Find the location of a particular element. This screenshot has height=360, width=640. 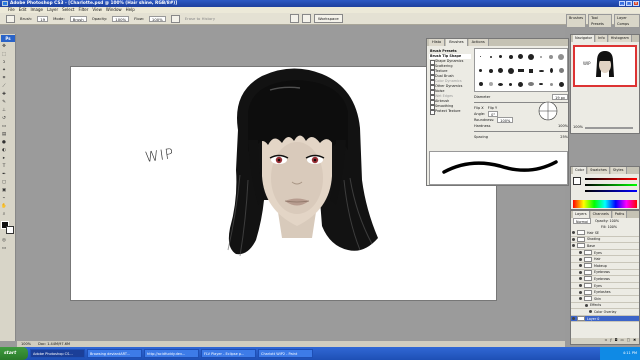

layer-name: Eyelashes is located at coordinates (602, 292).